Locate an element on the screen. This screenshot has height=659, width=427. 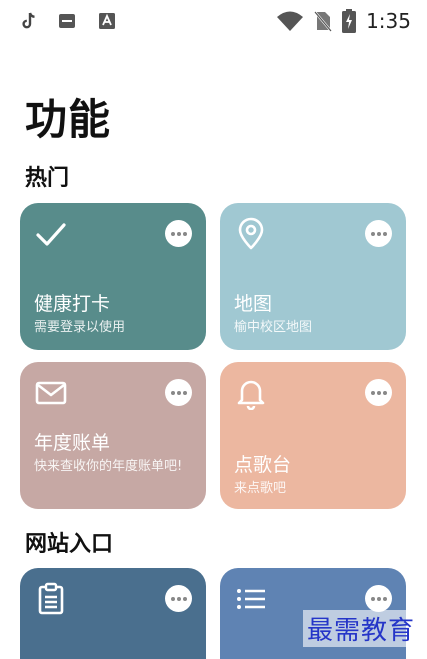
card-song-request: 点歌台 来点歌吧 is located at coordinates (313, 435).